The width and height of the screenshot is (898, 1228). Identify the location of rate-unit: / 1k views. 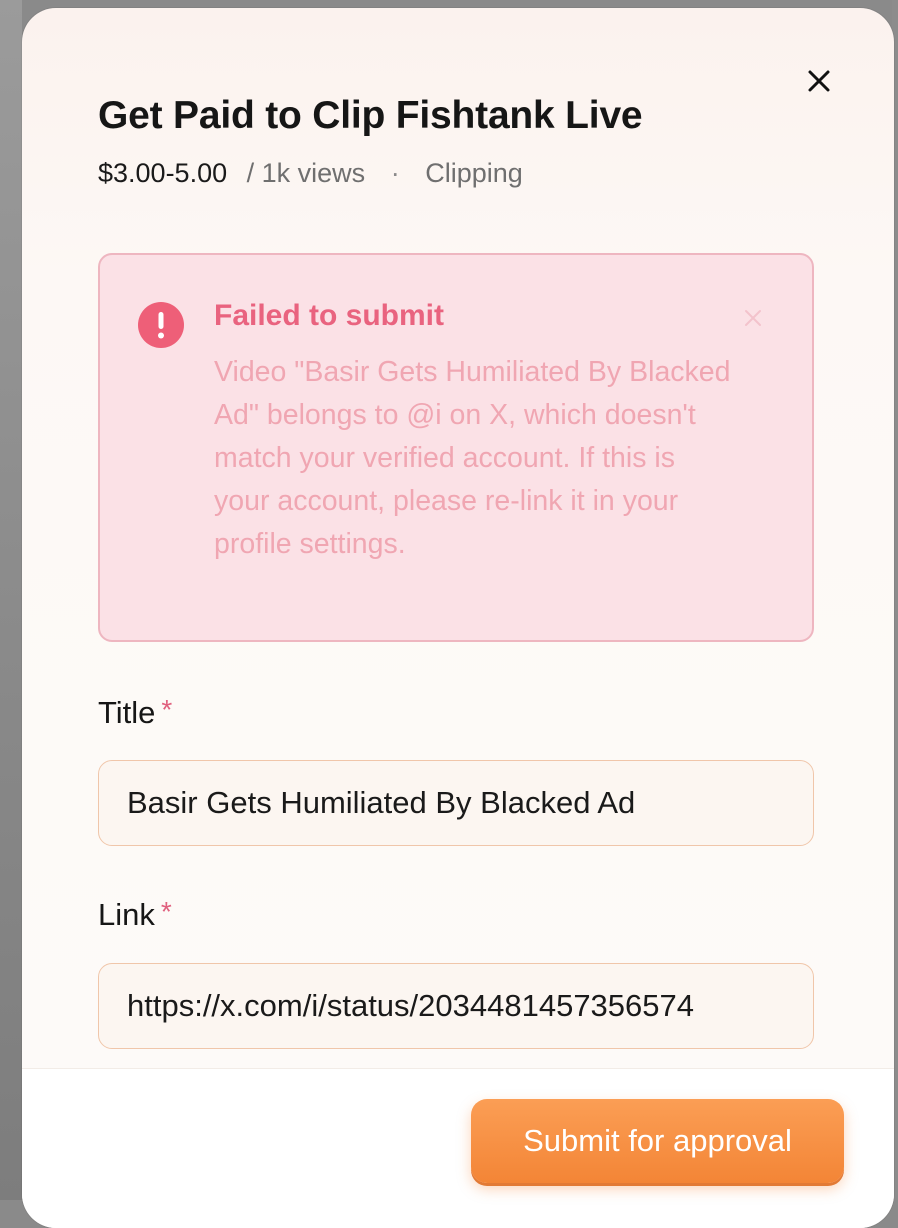
(306, 173).